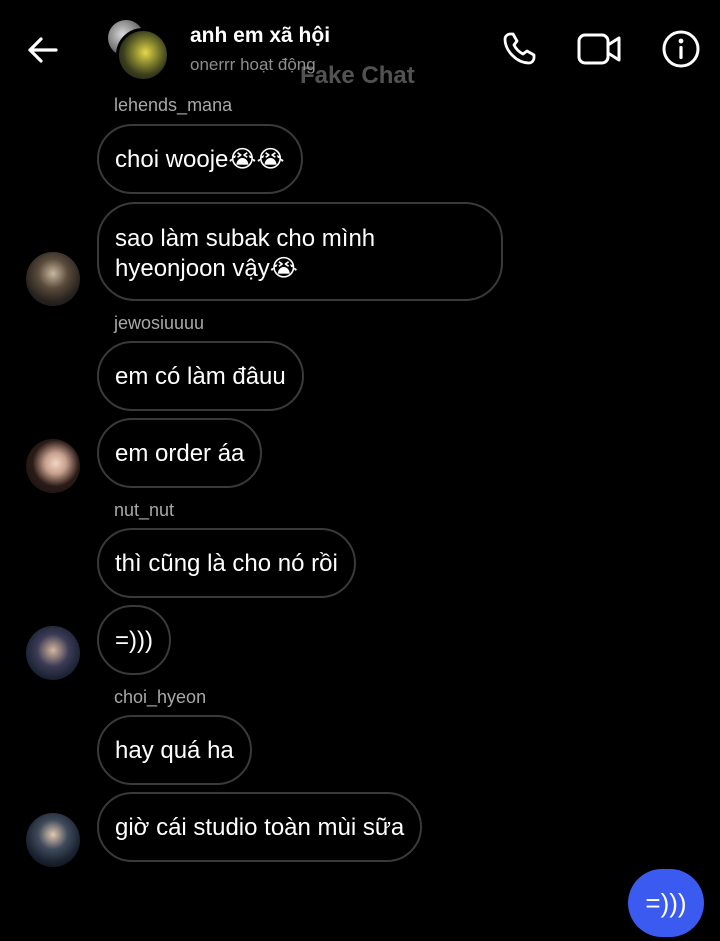 The image size is (720, 941). Describe the element at coordinates (159, 323) in the screenshot. I see `sender-name: jewosiuuuu` at that location.